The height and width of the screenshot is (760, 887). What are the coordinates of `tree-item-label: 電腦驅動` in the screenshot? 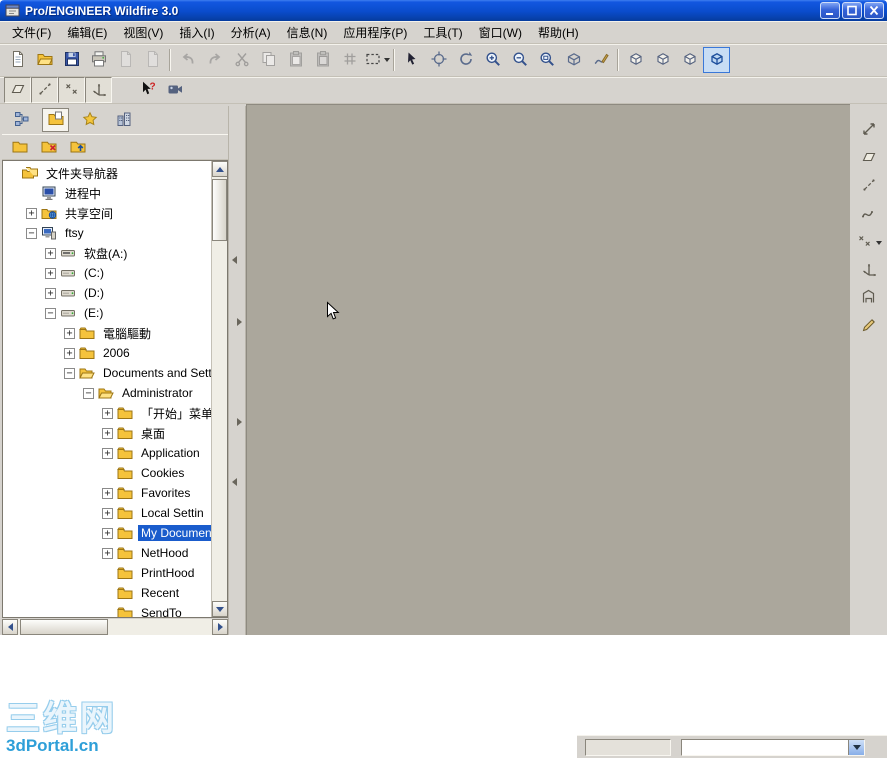 It's located at (127, 333).